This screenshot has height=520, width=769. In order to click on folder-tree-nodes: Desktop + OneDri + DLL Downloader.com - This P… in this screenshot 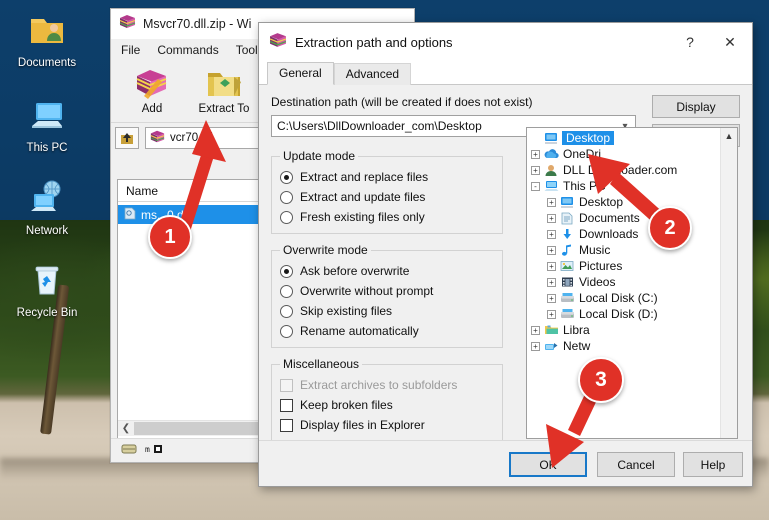, I will do `click(623, 283)`.